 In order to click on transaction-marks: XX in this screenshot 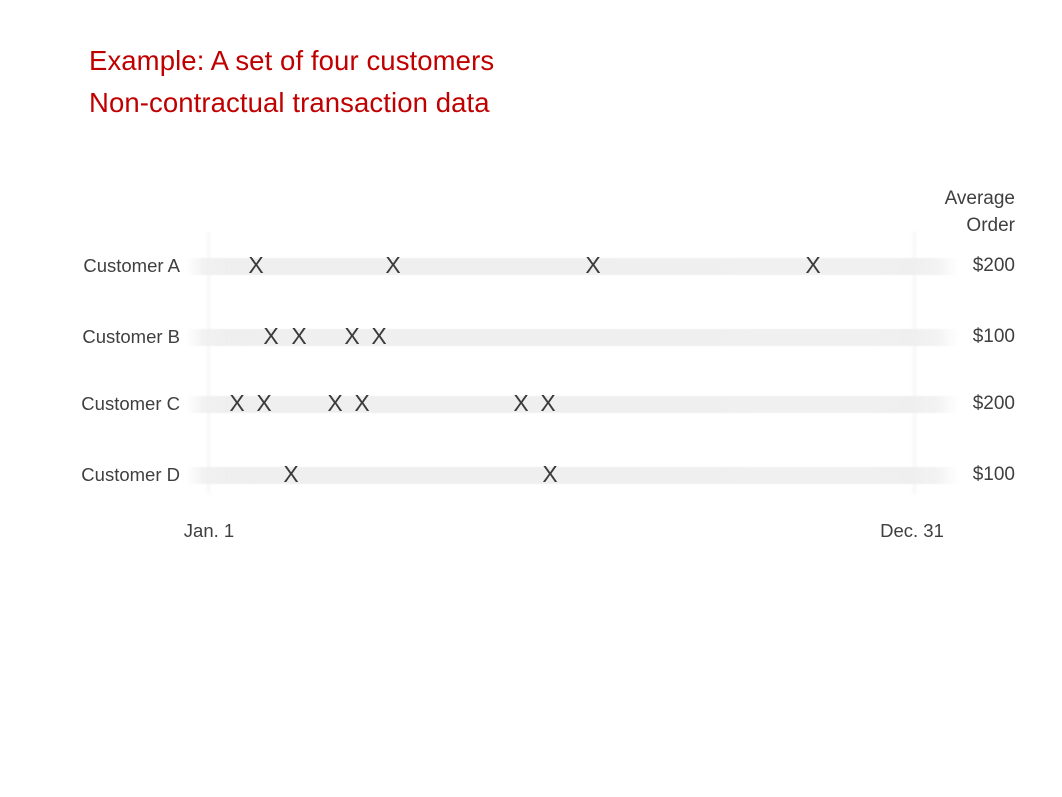, I will do `click(531, 475)`.